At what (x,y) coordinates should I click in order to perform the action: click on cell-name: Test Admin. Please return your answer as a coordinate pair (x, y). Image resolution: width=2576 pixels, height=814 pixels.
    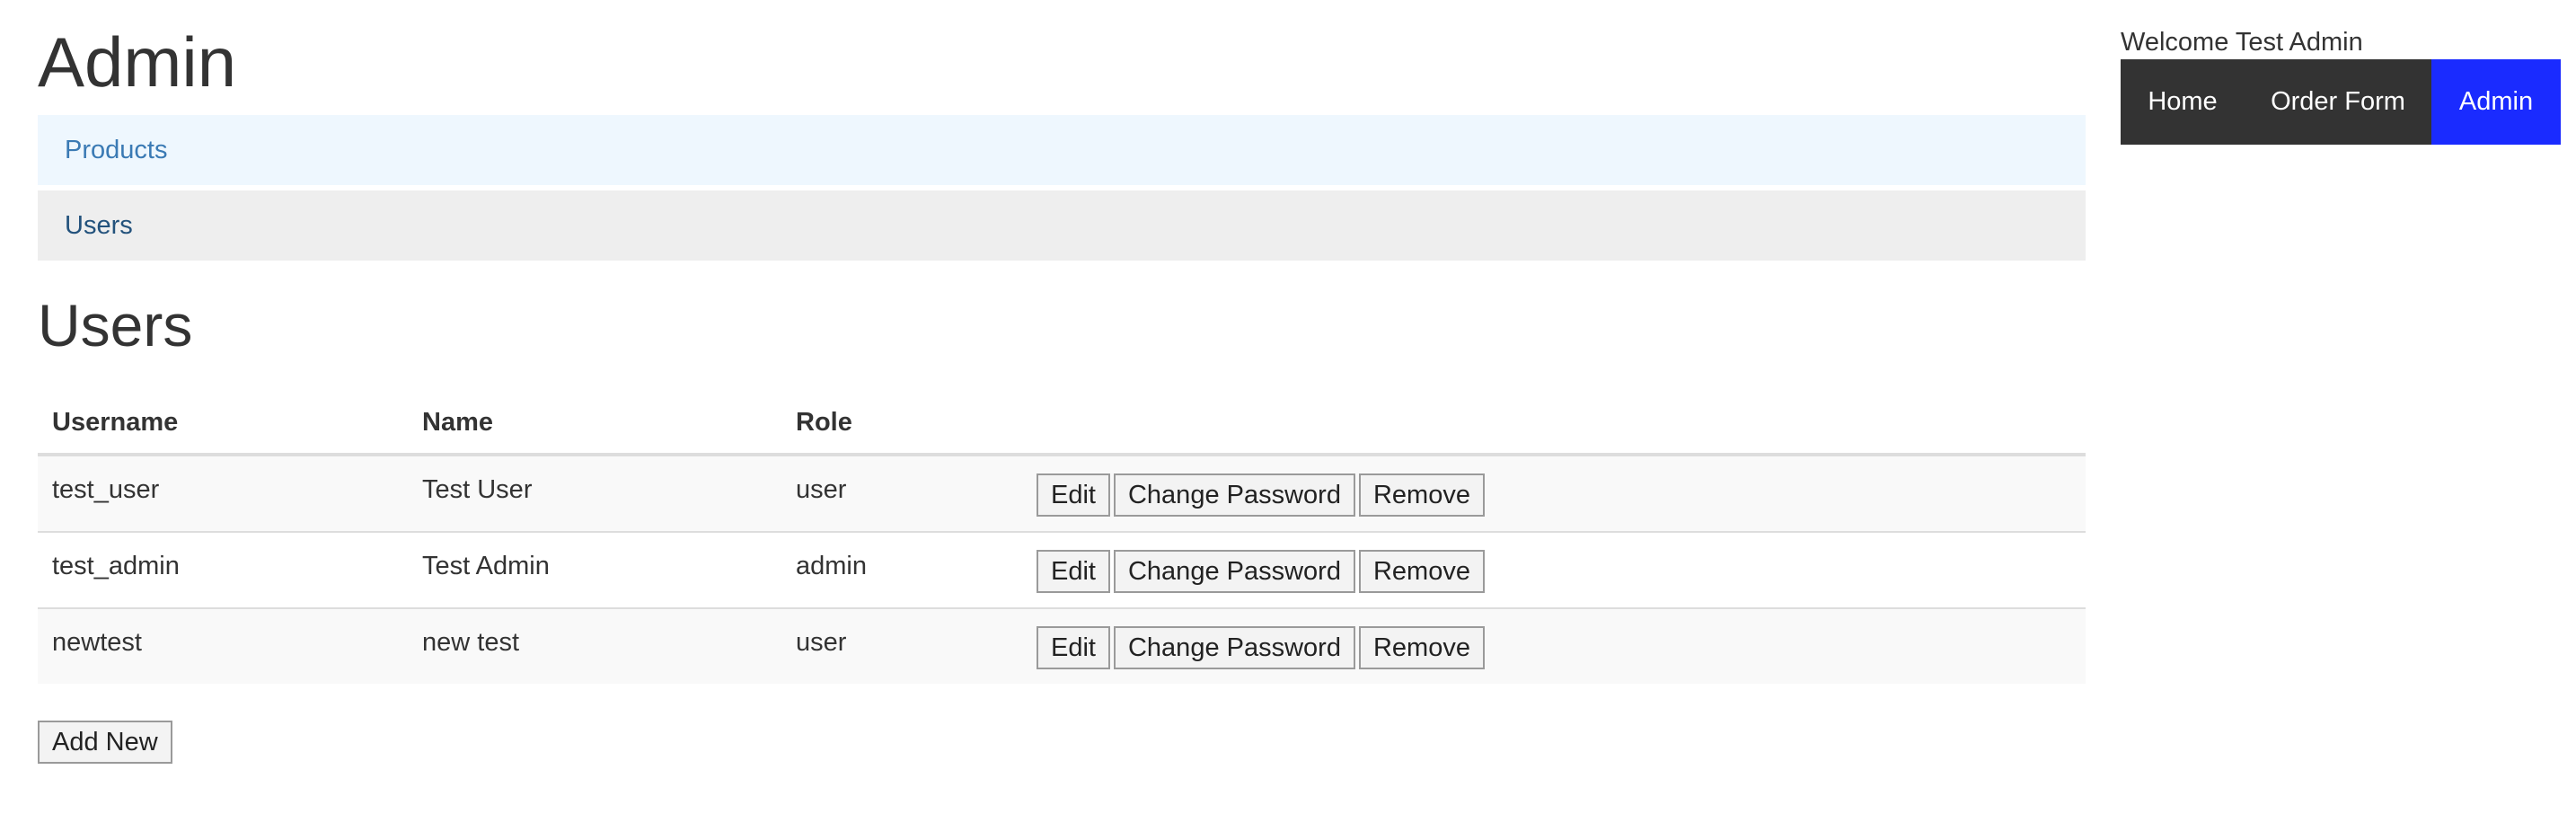
    Looking at the image, I should click on (594, 569).